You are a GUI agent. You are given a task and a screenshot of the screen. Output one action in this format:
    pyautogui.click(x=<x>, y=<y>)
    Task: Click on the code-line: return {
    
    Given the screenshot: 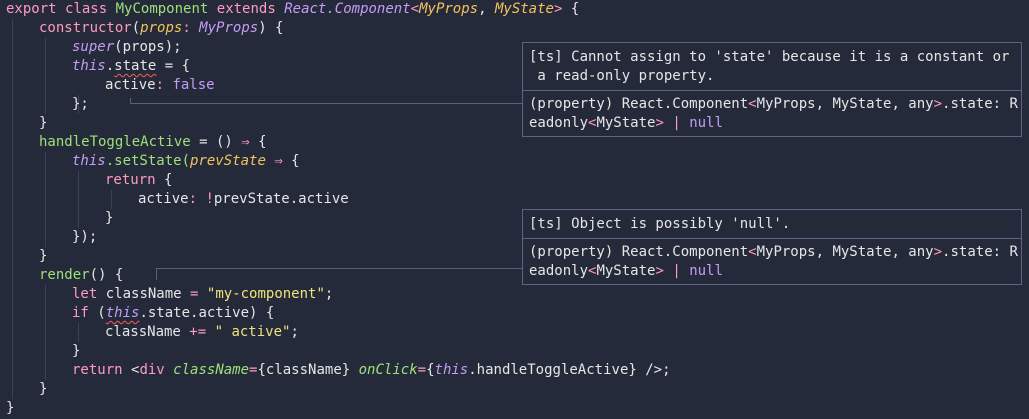 What is the action you would take?
    pyautogui.click(x=89, y=180)
    